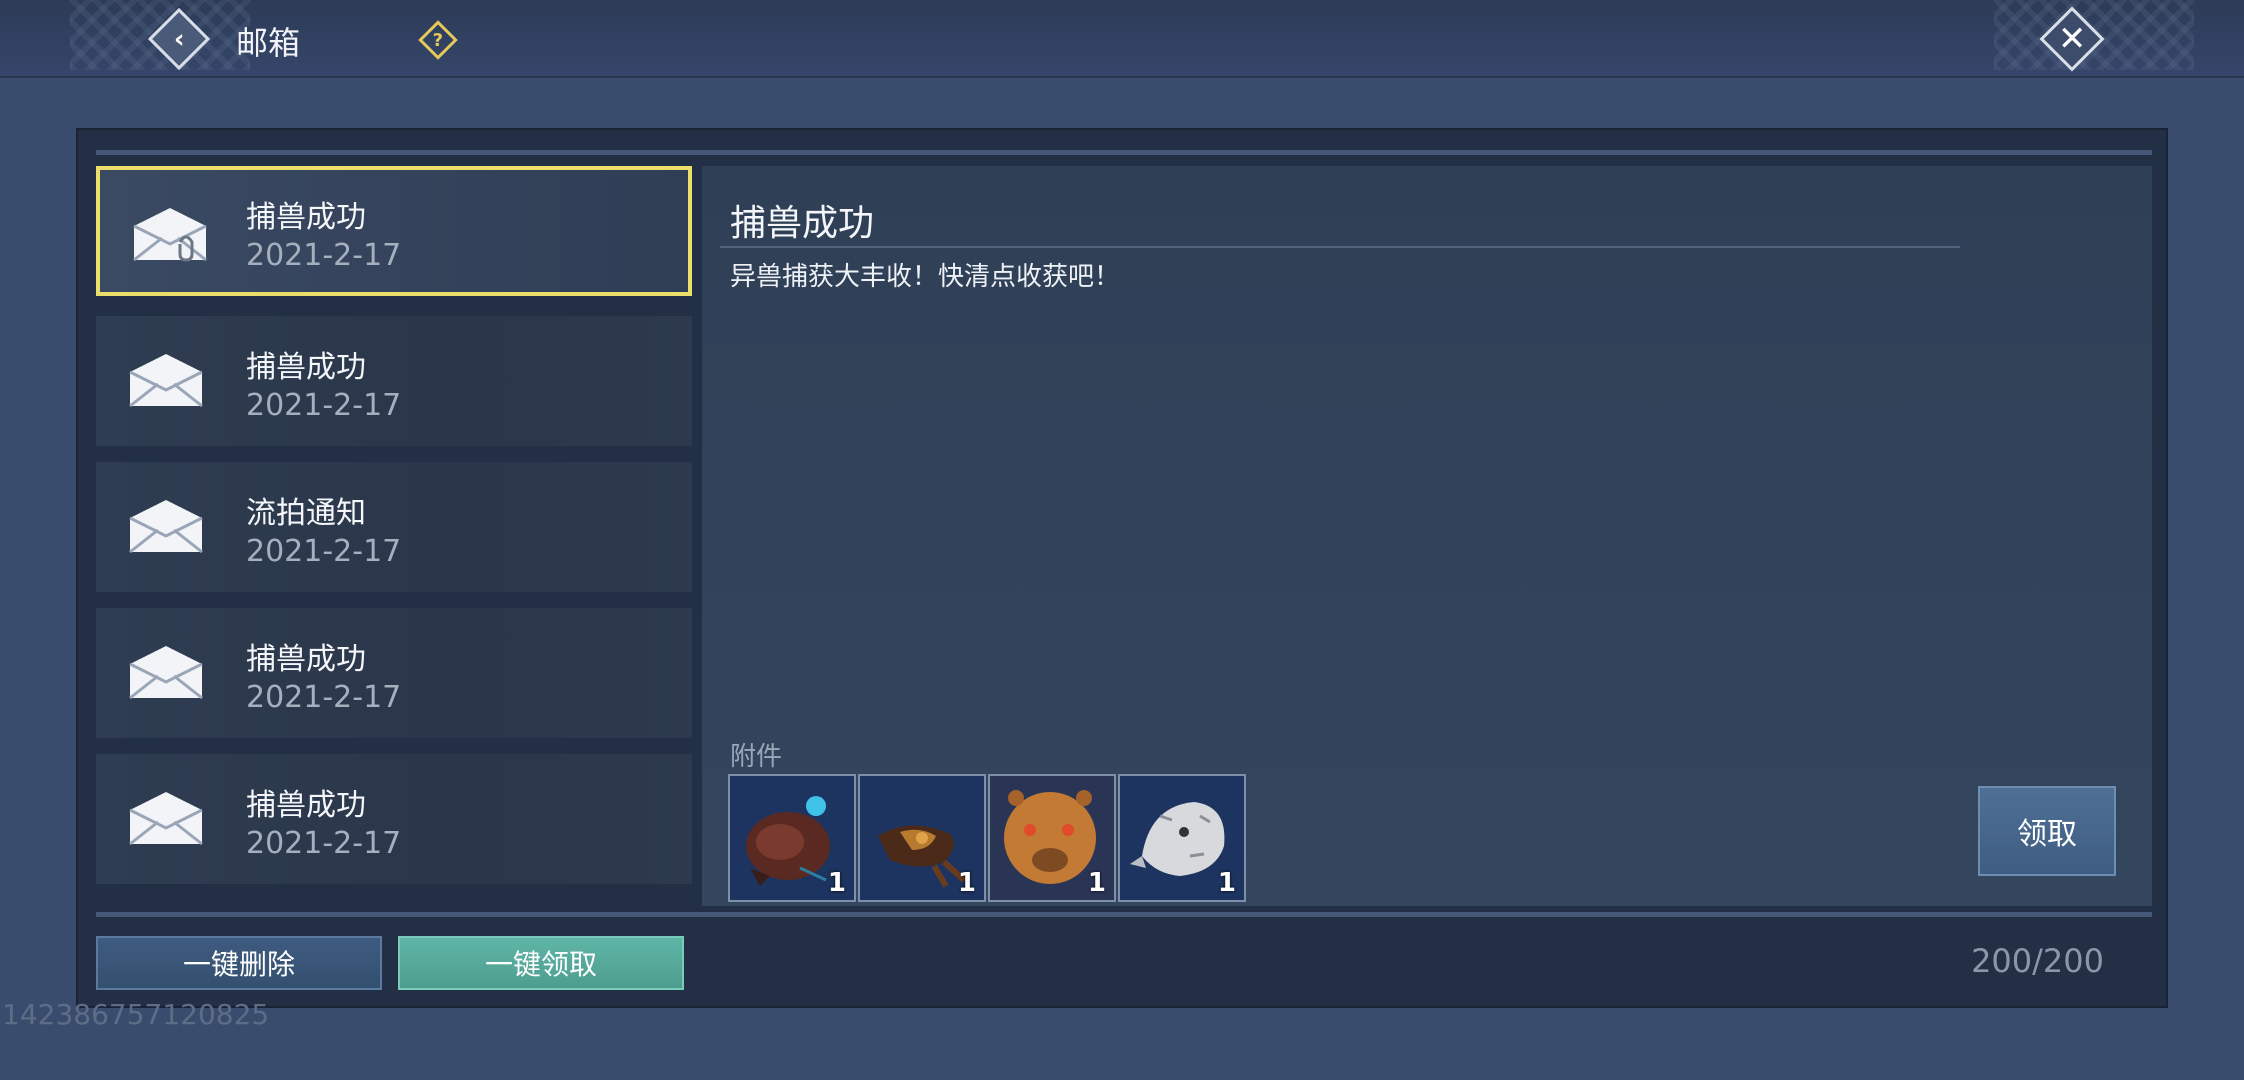 The width and height of the screenshot is (2244, 1080). I want to click on help-button: ?, so click(438, 40).